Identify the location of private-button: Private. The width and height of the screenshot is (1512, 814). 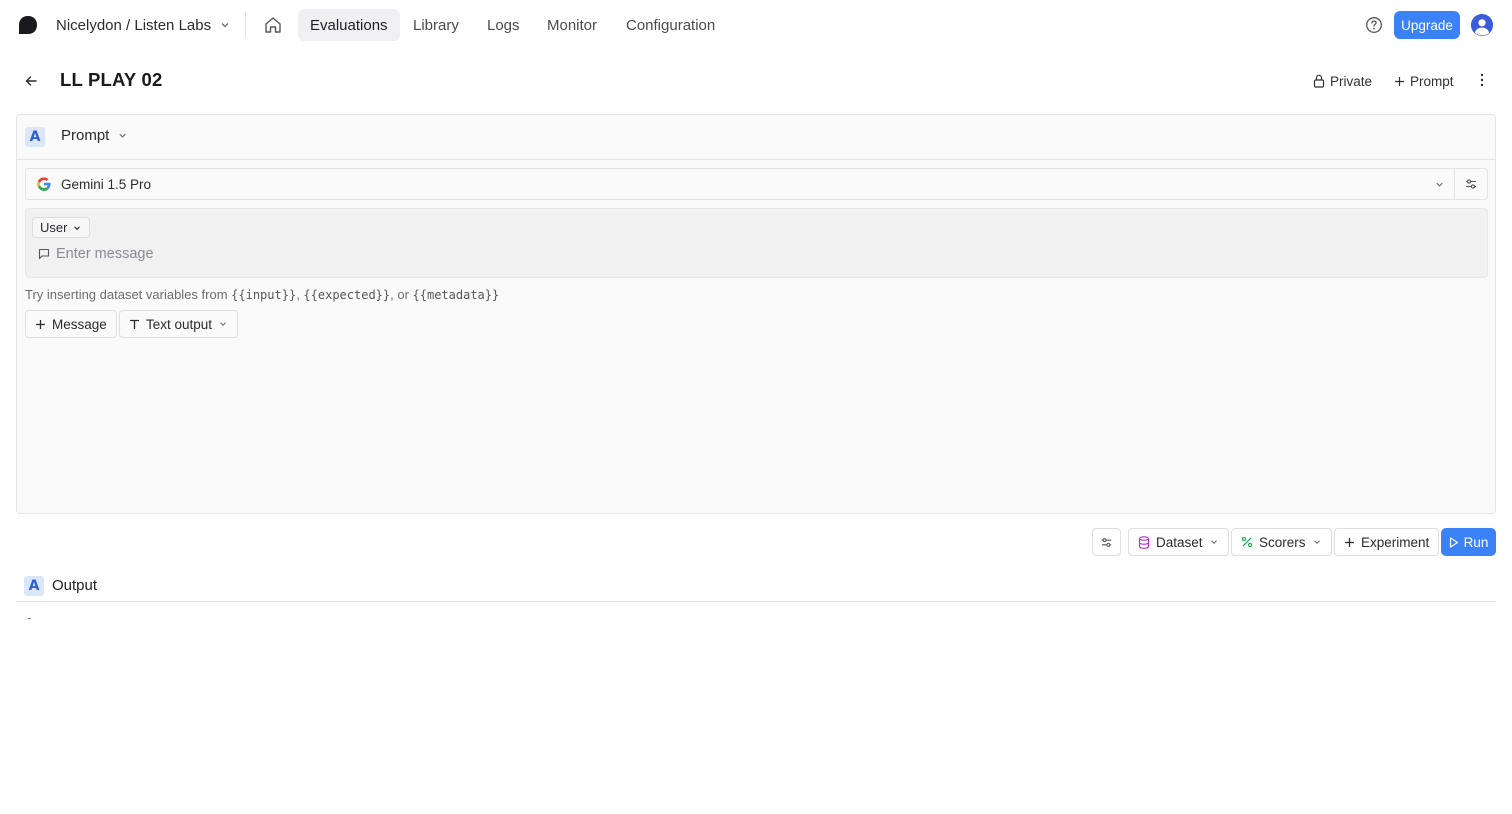
(1342, 81).